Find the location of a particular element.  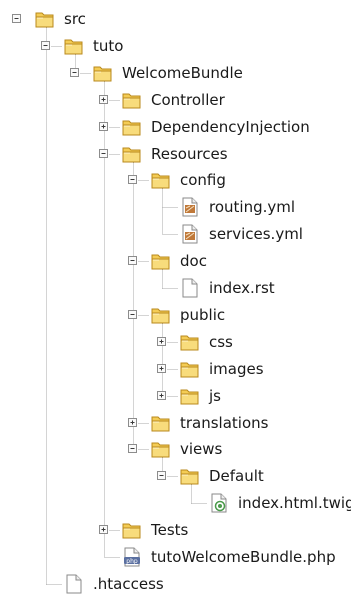

tree-item-label: Default is located at coordinates (236, 476).